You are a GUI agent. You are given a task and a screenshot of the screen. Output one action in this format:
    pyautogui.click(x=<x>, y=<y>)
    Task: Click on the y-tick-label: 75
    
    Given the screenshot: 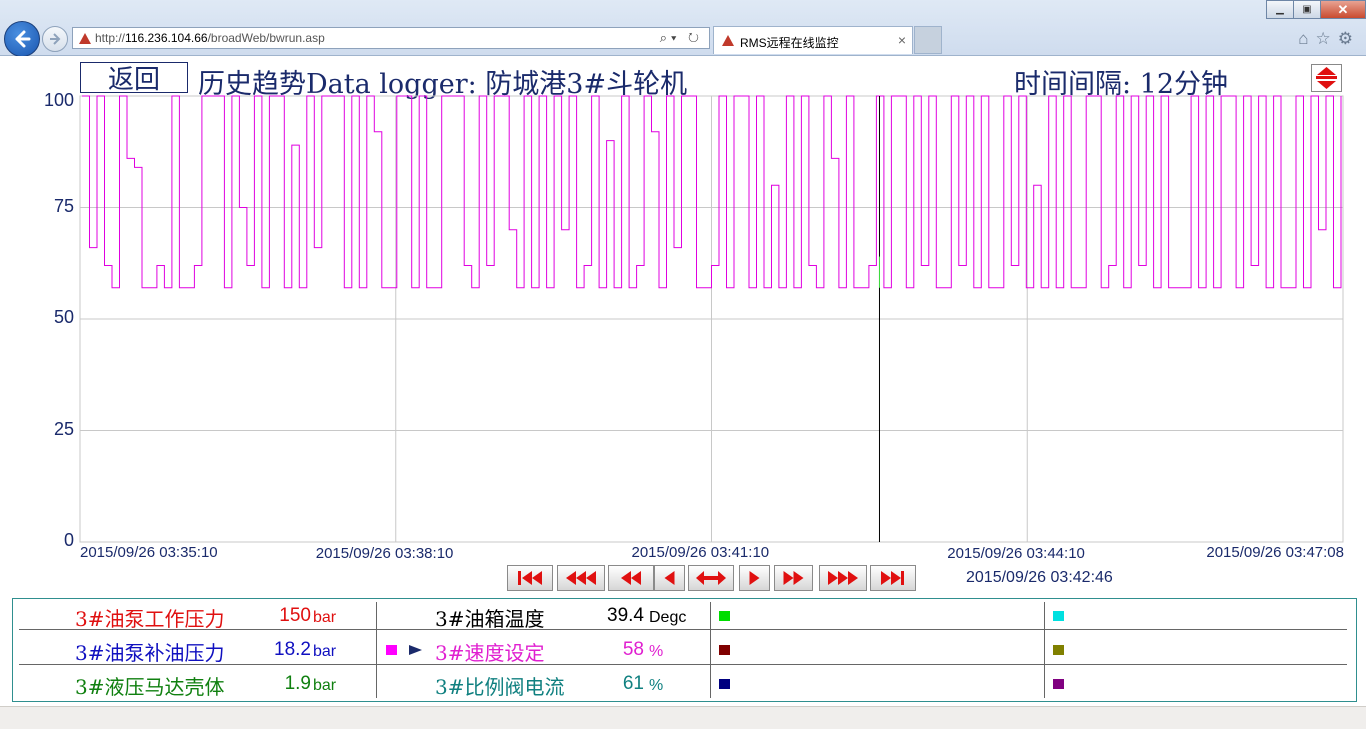 What is the action you would take?
    pyautogui.click(x=63, y=205)
    